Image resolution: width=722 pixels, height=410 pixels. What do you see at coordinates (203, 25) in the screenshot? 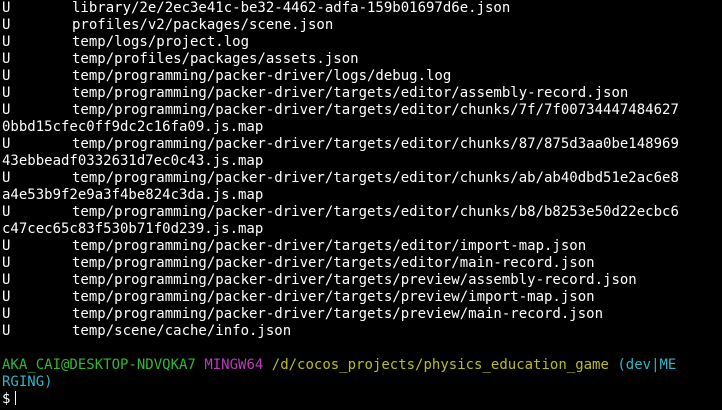
I see `file-path: profiles/v2/packages/scene.json` at bounding box center [203, 25].